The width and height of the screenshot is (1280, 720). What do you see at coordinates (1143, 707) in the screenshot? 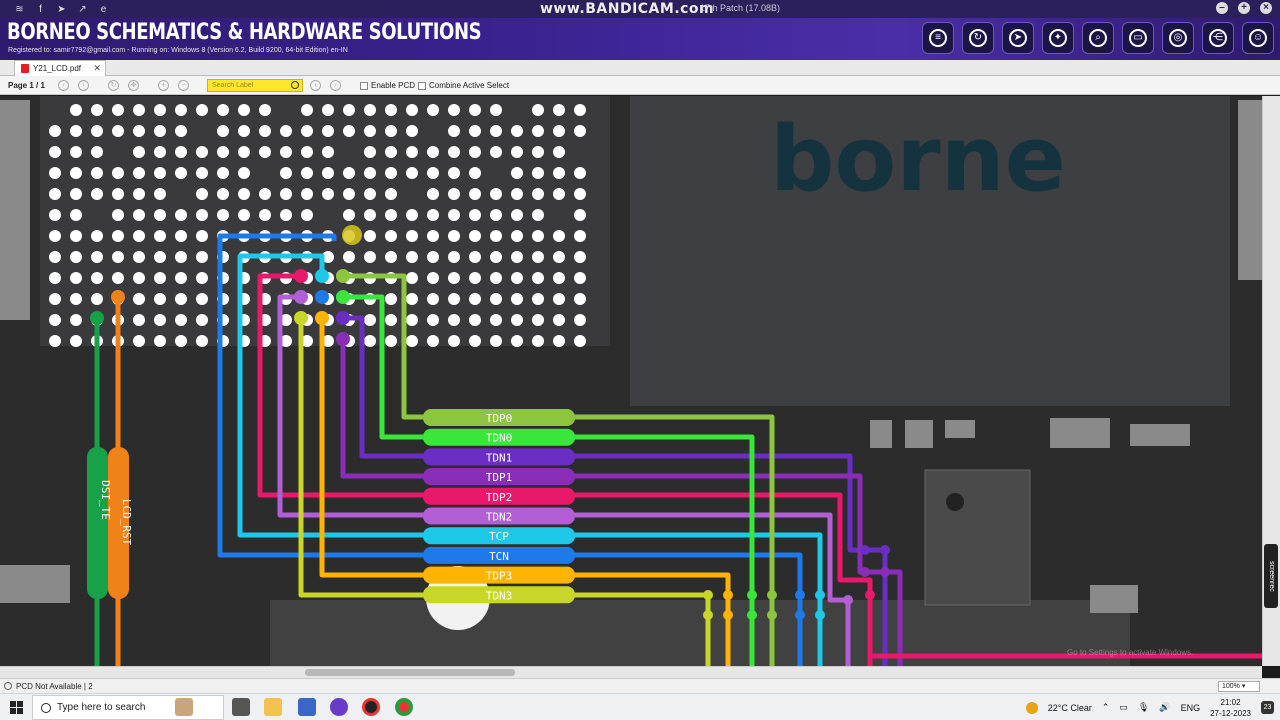
I see `microphone-icon: 🎙` at bounding box center [1143, 707].